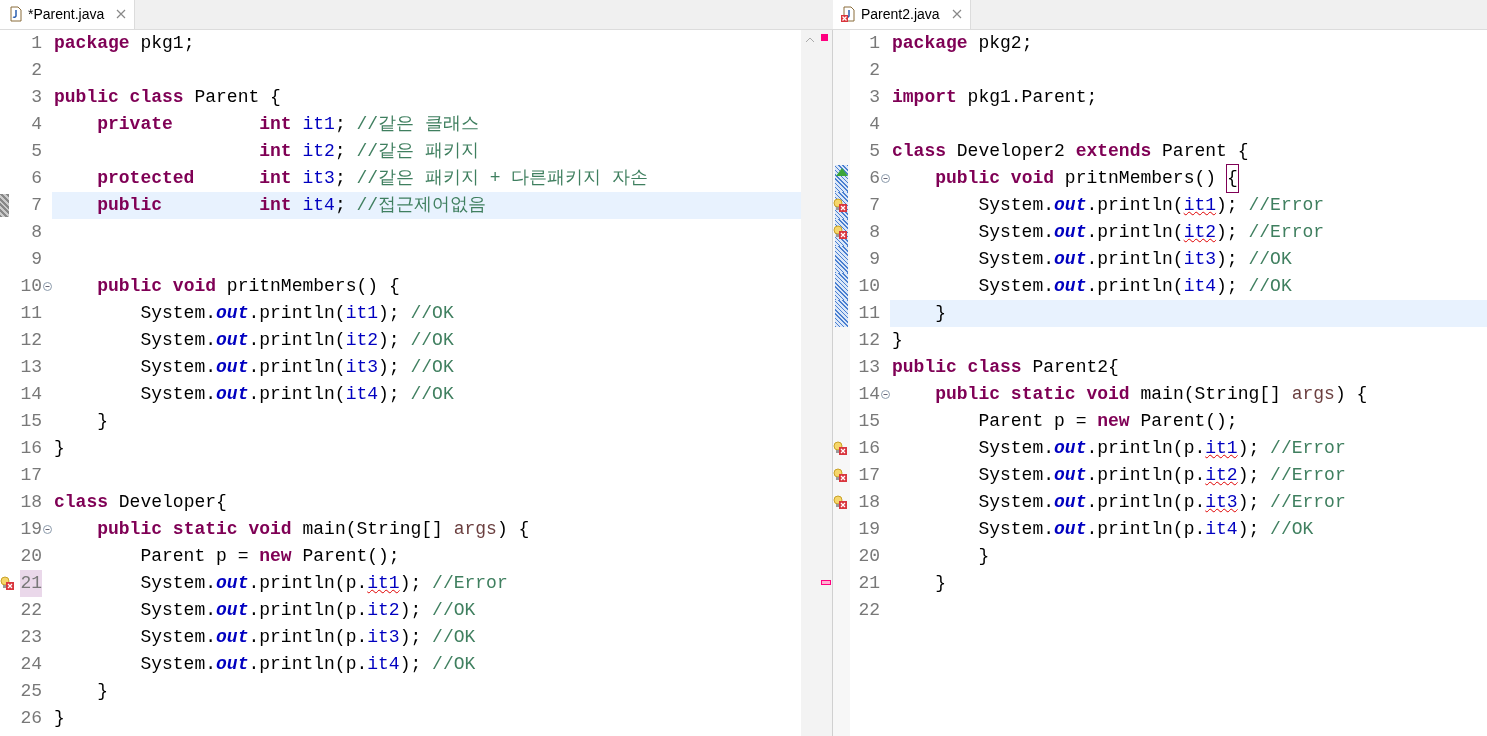 The image size is (1487, 736). Describe the element at coordinates (842, 172) in the screenshot. I see `override-triangle-icon` at that location.